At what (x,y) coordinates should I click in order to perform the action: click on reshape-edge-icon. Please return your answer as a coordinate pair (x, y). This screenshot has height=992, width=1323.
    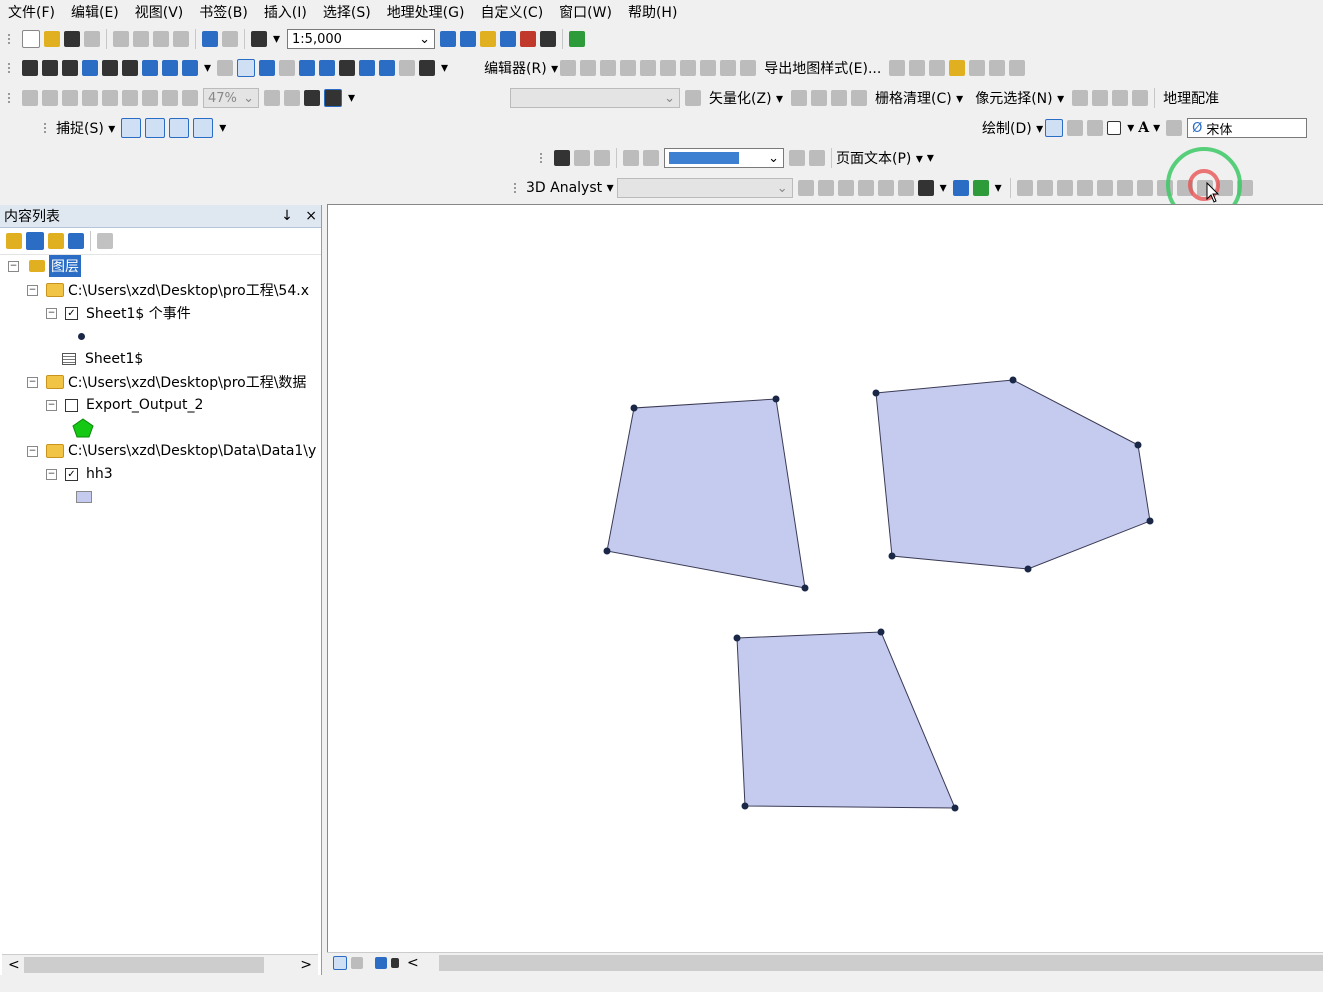
    Looking at the image, I should click on (1104, 188).